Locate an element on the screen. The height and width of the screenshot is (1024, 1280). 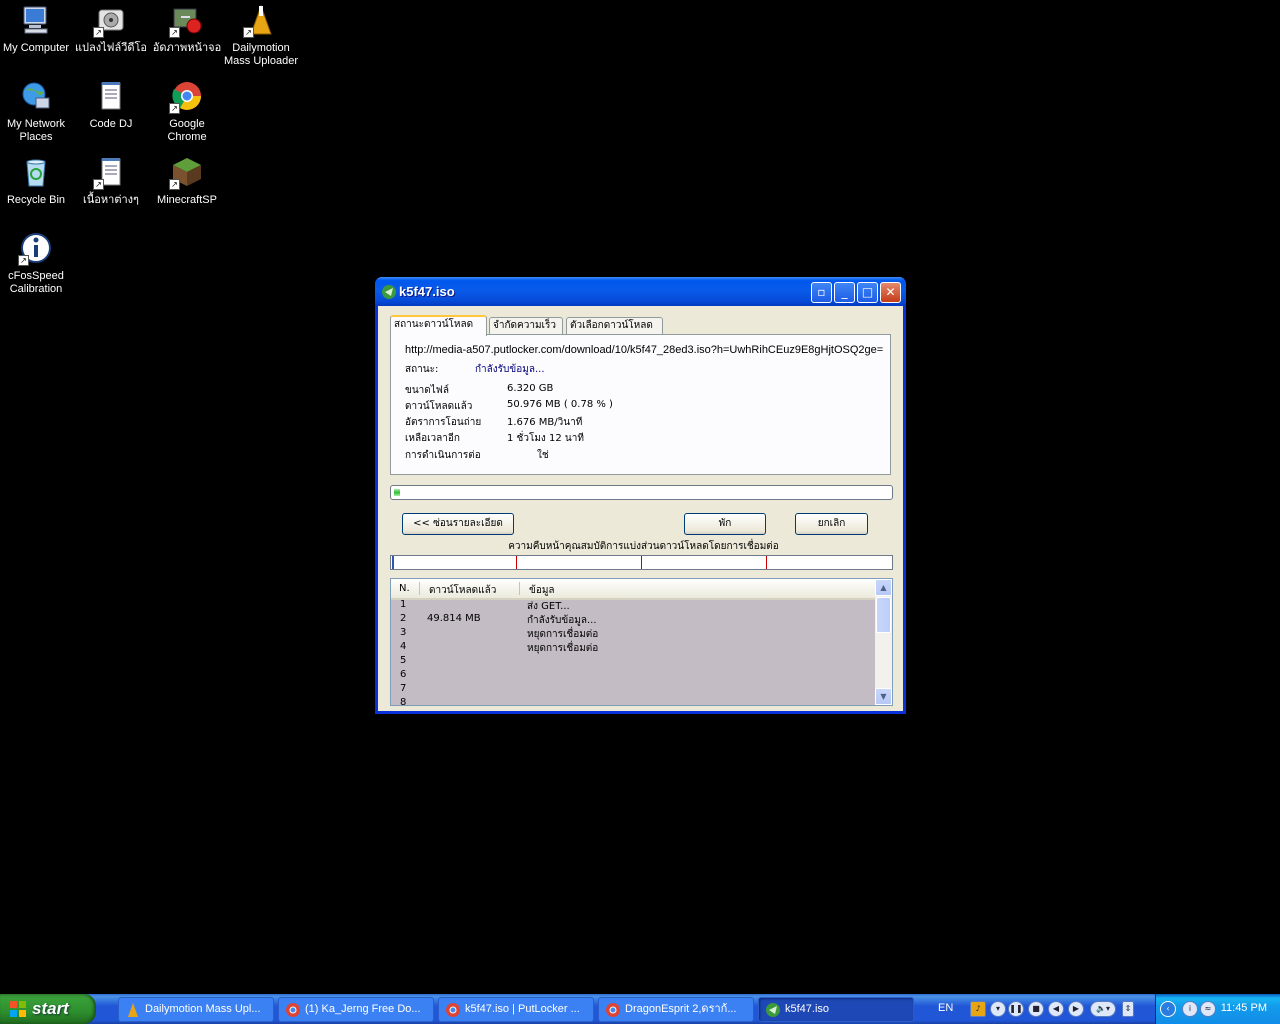
start-label: start is located at coordinates (50, 1008).